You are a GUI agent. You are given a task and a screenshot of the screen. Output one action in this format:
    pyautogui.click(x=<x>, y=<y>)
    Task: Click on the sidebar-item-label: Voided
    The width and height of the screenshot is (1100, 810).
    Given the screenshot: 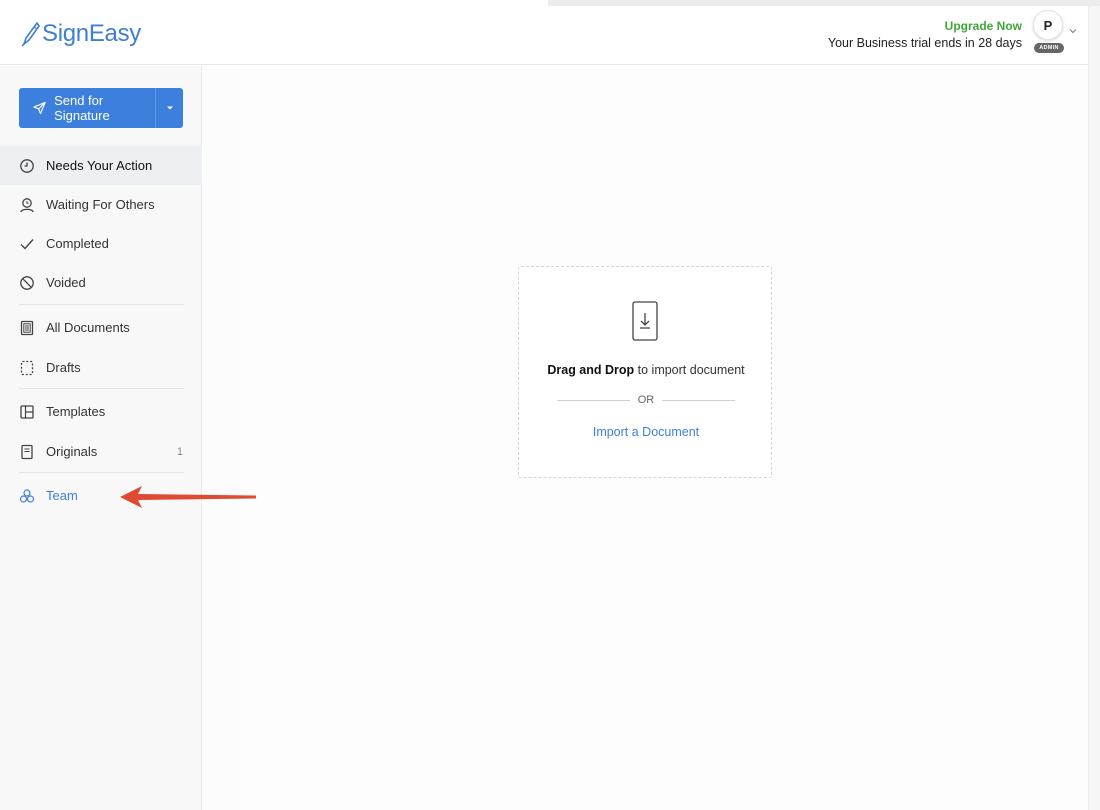 What is the action you would take?
    pyautogui.click(x=66, y=282)
    